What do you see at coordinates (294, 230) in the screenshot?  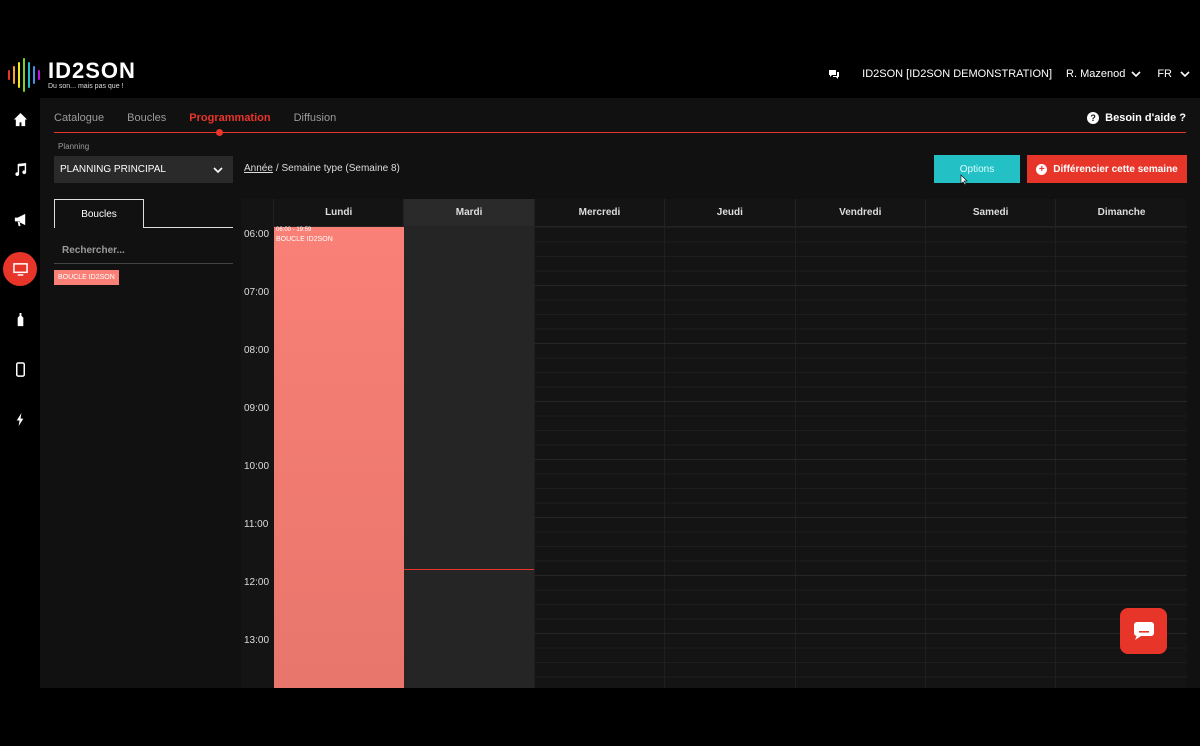 I see `event-time: 06:00 - 19:59` at bounding box center [294, 230].